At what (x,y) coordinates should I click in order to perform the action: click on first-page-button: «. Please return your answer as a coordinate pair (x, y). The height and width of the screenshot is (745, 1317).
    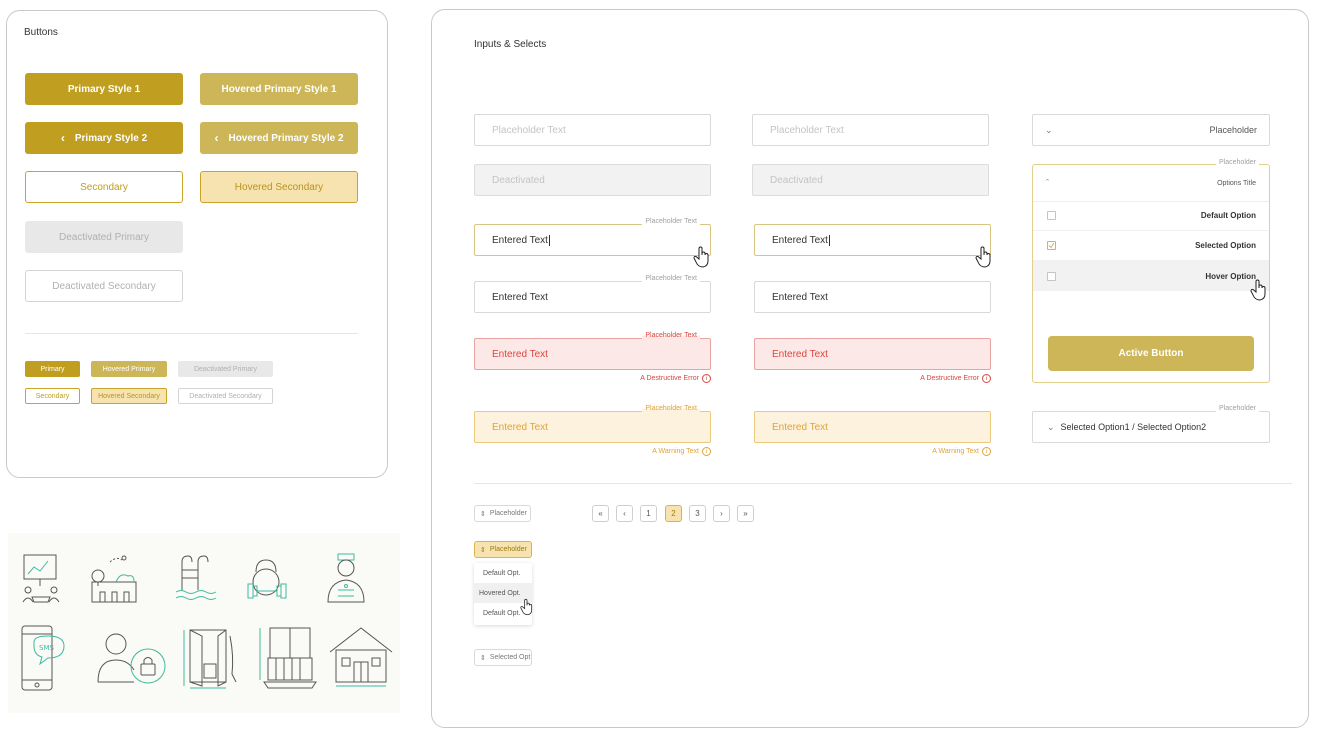
    Looking at the image, I should click on (600, 513).